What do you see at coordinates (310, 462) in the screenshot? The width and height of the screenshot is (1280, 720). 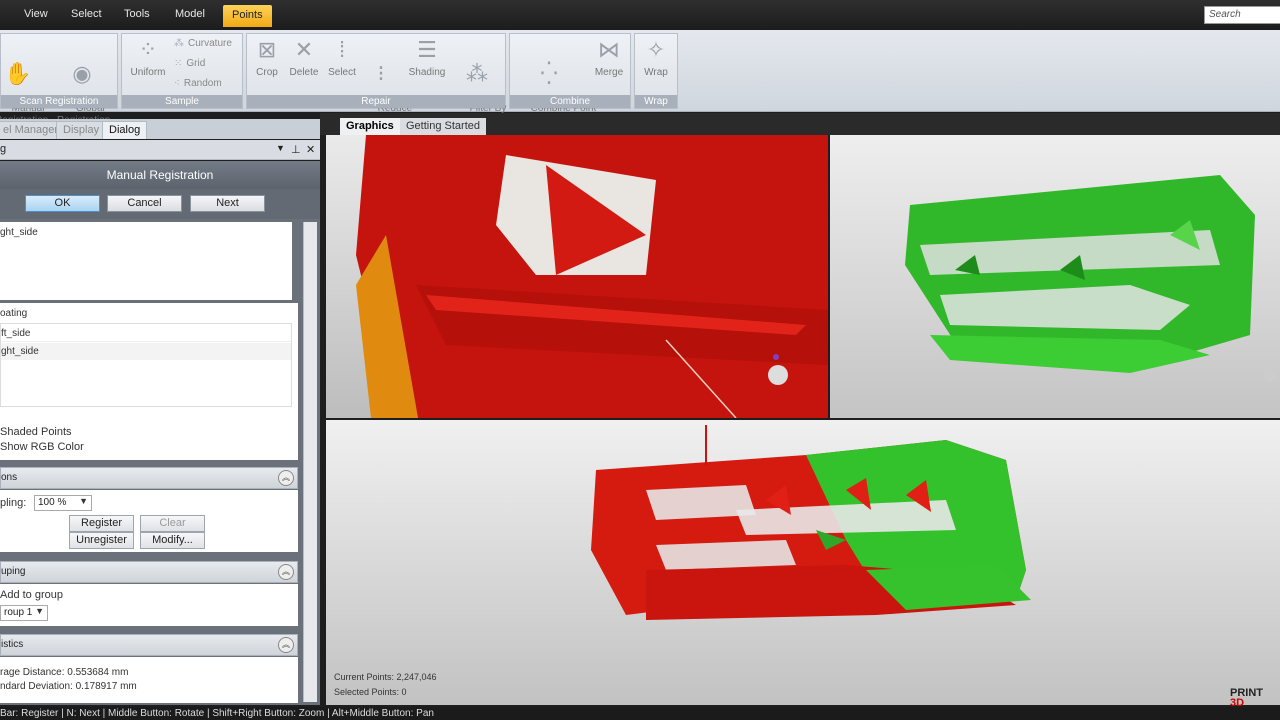 I see `panel-scrollbar` at bounding box center [310, 462].